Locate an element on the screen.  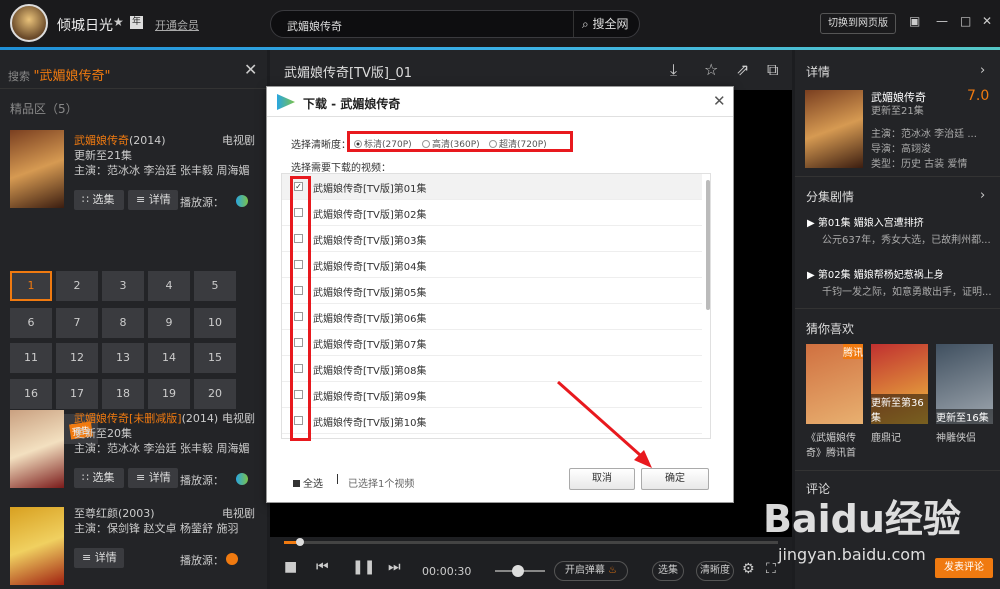
pause-icon: ❚❚ is located at coordinates (363, 567).